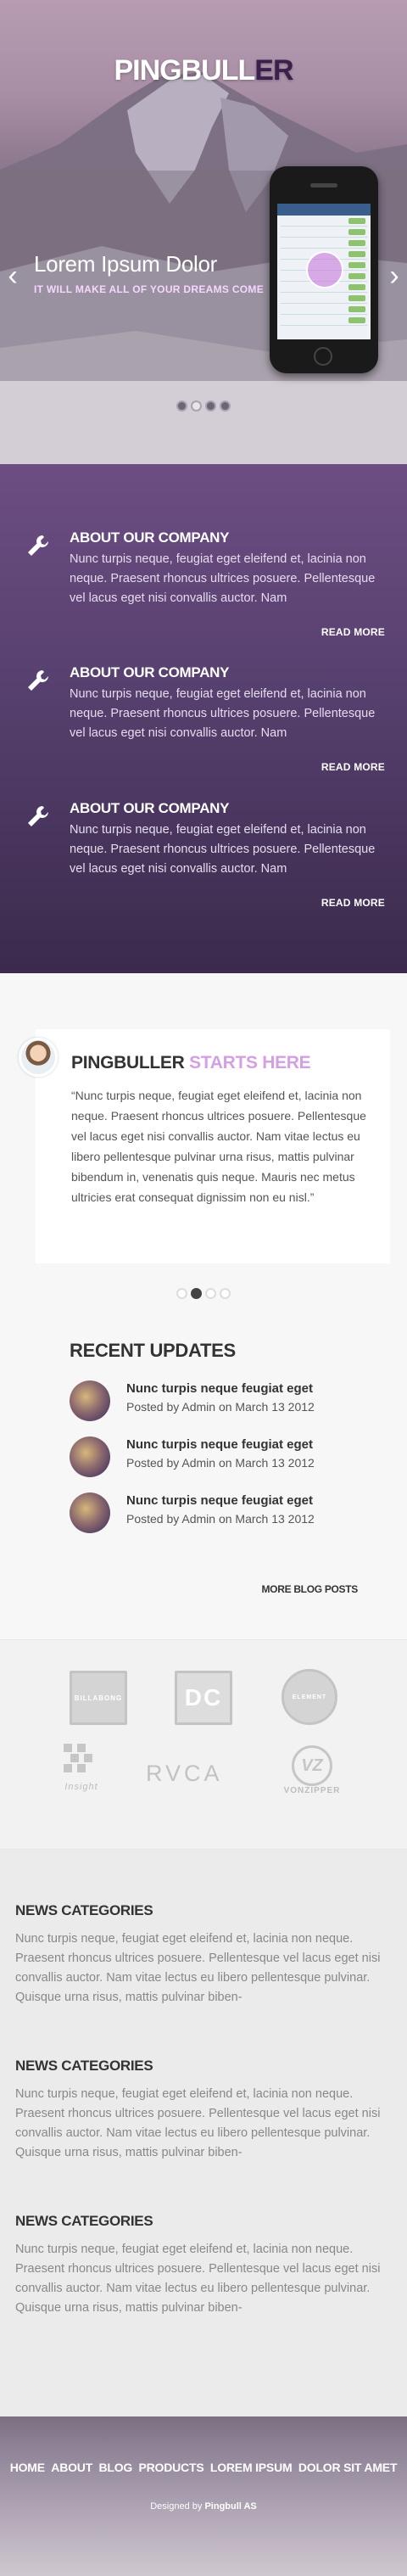 This screenshot has height=2576, width=407. What do you see at coordinates (128, 1062) in the screenshot?
I see `testimonial-title-main: PINGBULLER` at bounding box center [128, 1062].